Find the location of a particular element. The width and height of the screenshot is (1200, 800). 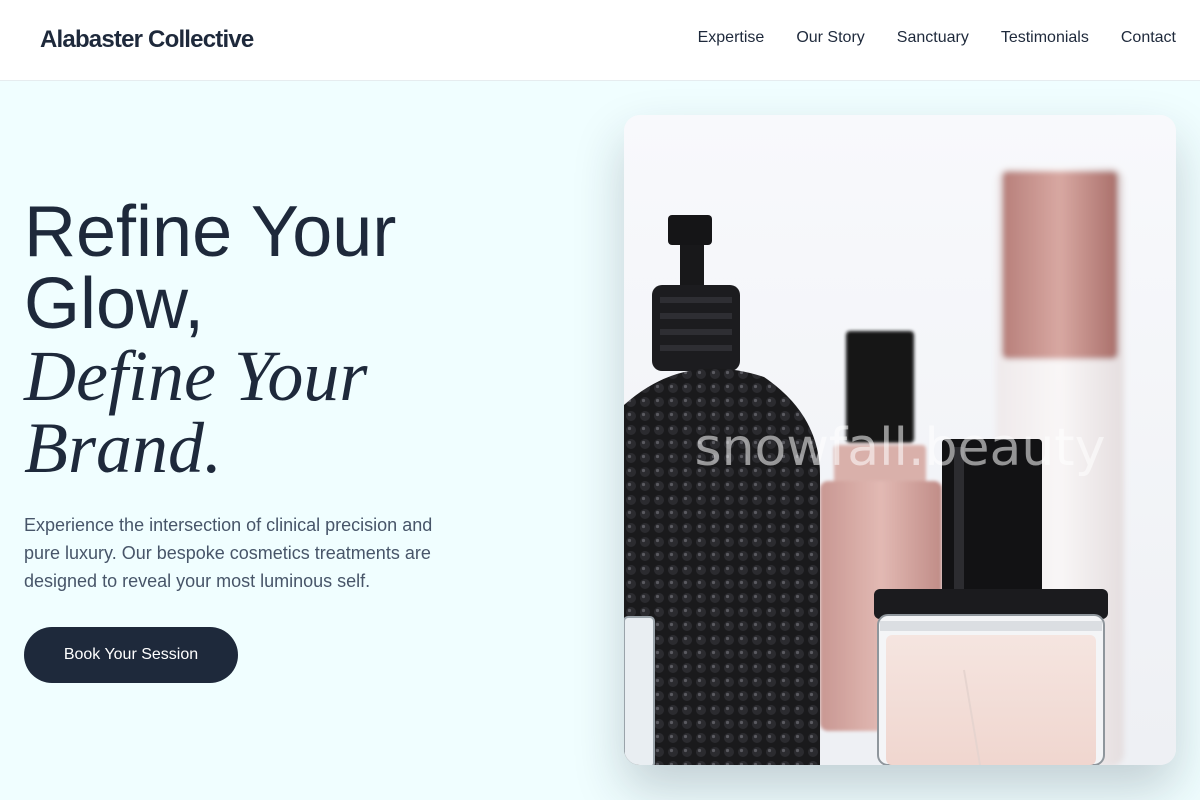

nav-link-our-story: Our Story is located at coordinates (830, 38).